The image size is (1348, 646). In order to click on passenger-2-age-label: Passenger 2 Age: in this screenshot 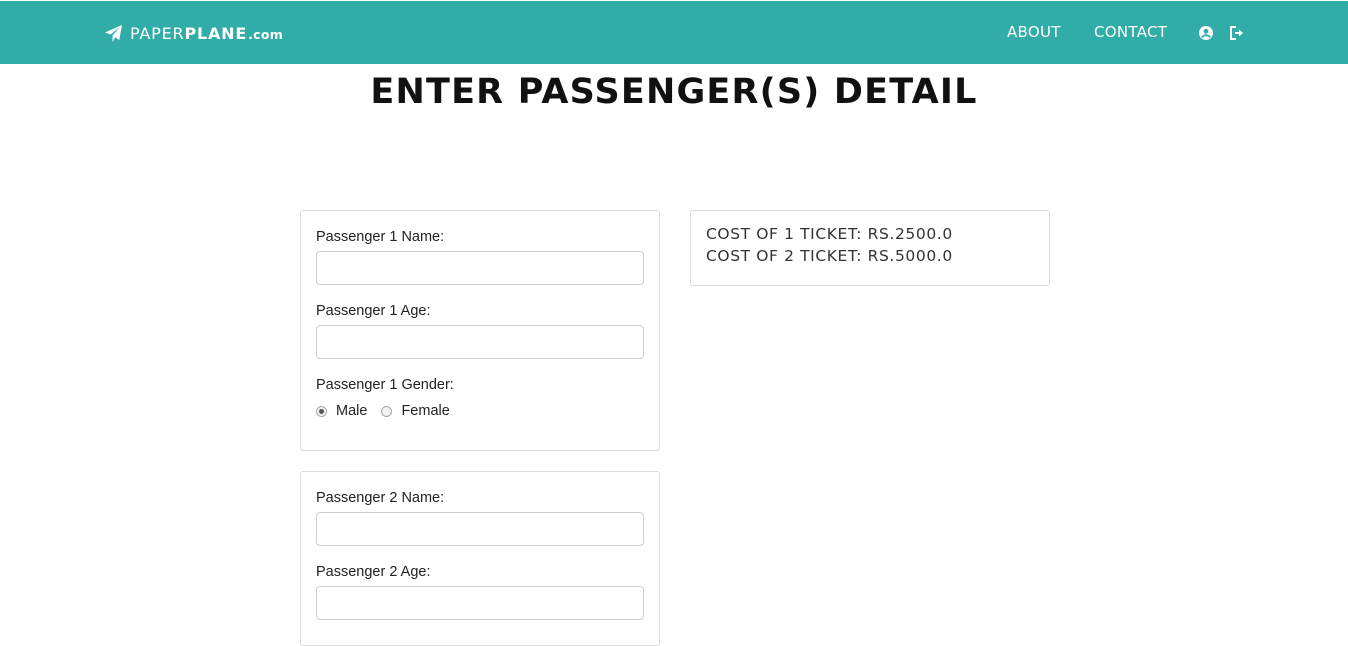, I will do `click(373, 572)`.